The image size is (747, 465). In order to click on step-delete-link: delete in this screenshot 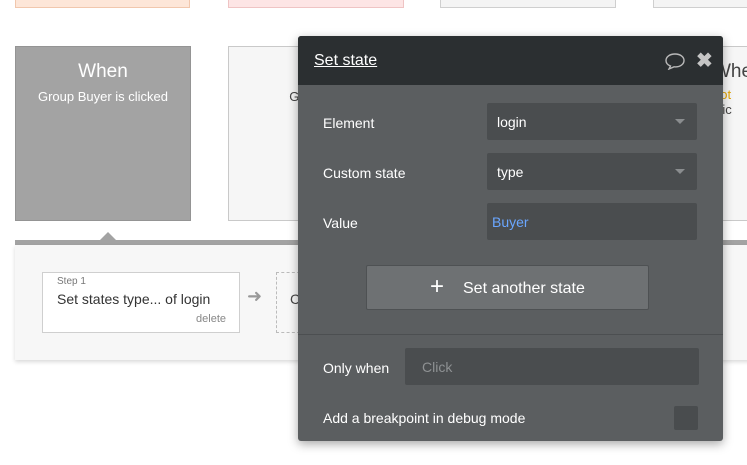, I will do `click(211, 319)`.